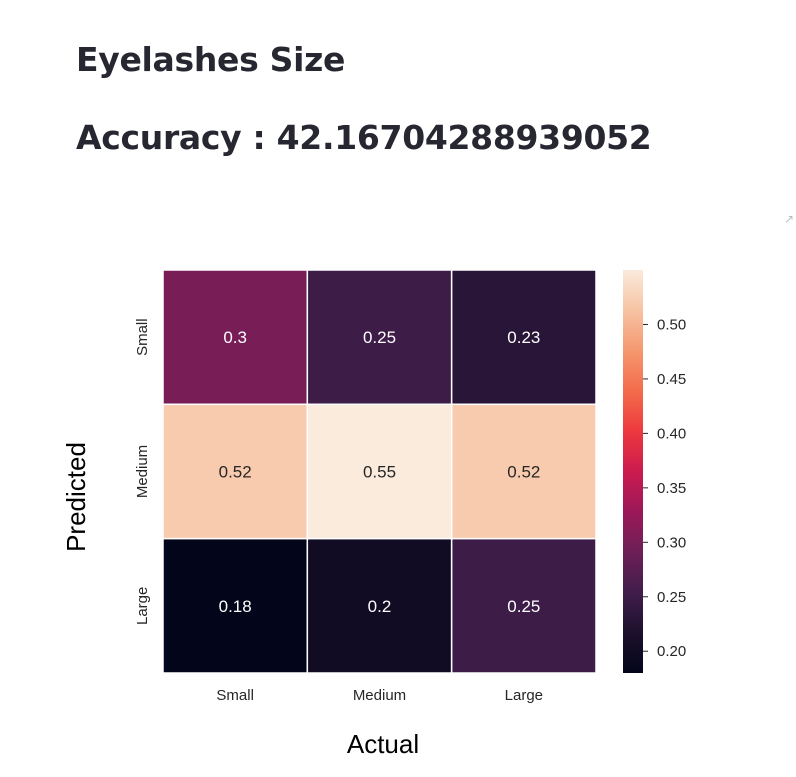  I want to click on colorbar-tick-label: 0.35, so click(671, 488).